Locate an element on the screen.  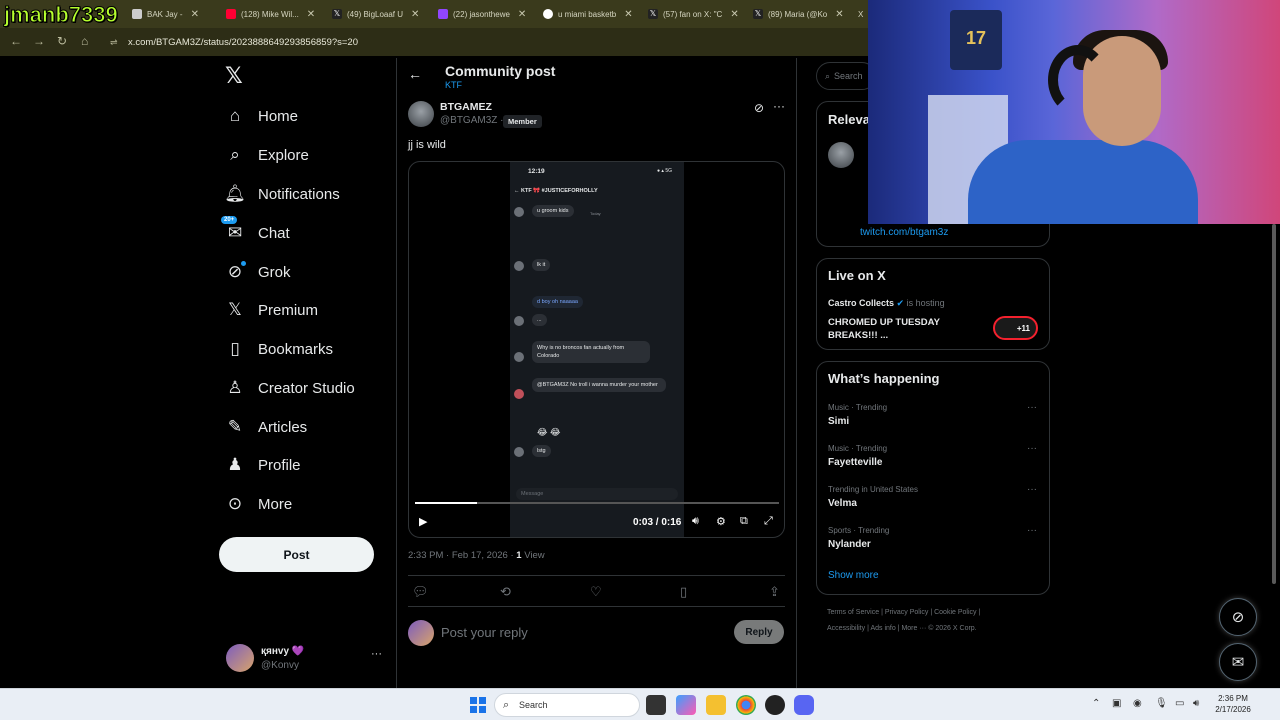
like-icon: ♡ is located at coordinates (596, 592).